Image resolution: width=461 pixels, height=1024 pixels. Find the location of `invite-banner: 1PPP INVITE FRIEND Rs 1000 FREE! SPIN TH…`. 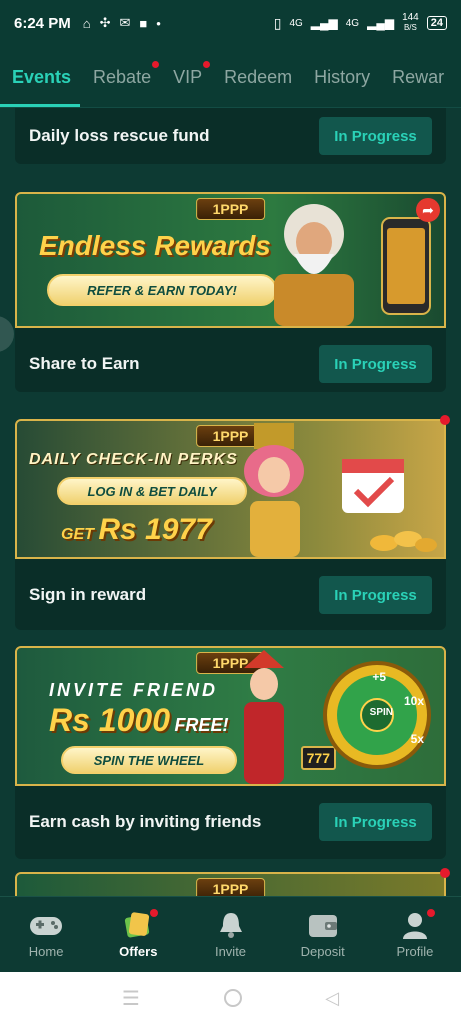

invite-banner: 1PPP INVITE FRIEND Rs 1000 FREE! SPIN TH… is located at coordinates (230, 716).